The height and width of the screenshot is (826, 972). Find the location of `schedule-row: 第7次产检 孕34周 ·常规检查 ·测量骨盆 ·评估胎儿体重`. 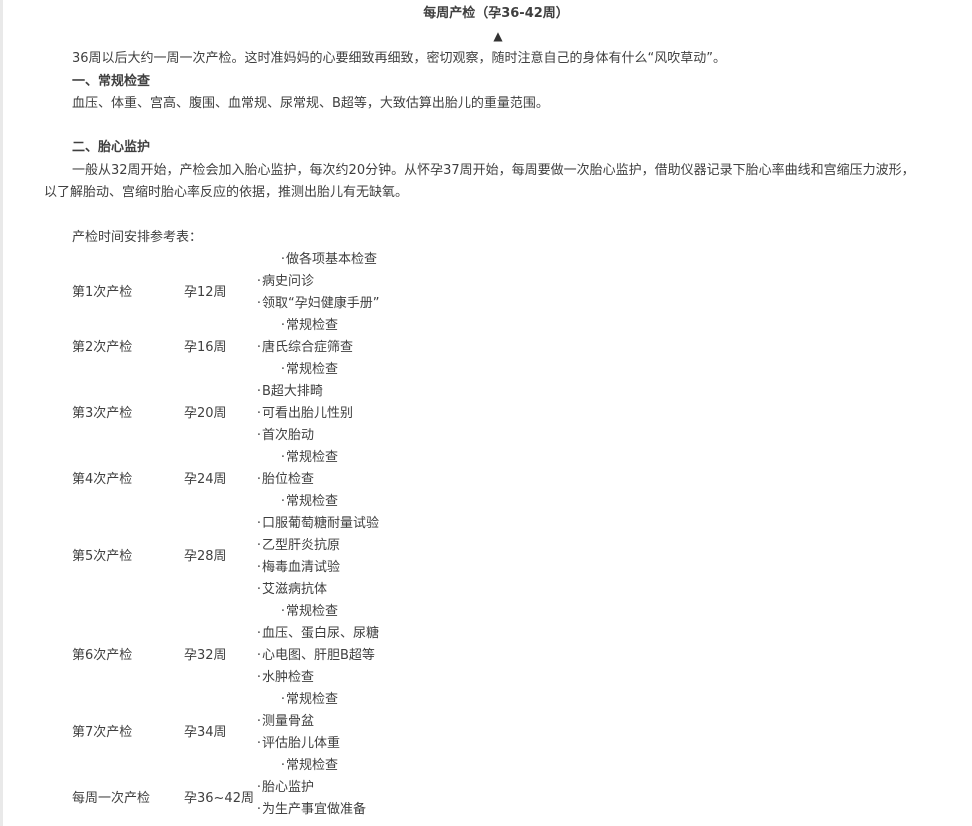

schedule-row: 第7次产检 孕34周 ·常规检查 ·测量骨盆 ·评估胎儿体重 is located at coordinates (486, 722).